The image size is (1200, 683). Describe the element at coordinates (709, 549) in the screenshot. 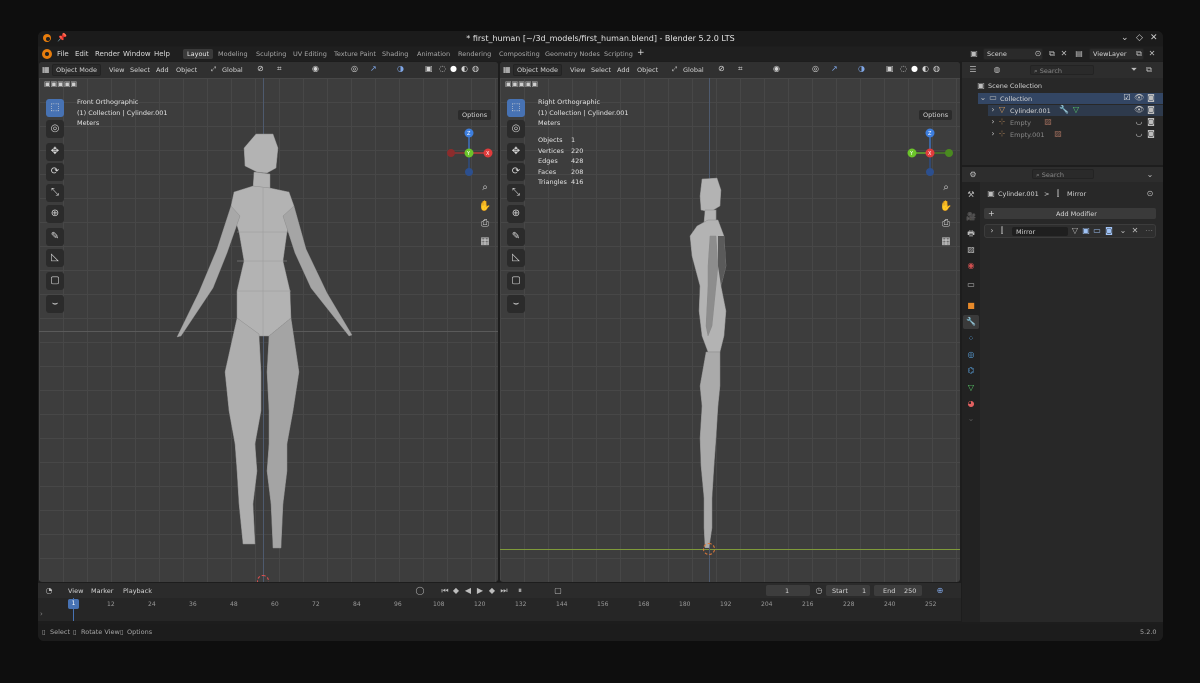

I see `3d-cursor-icon` at that location.